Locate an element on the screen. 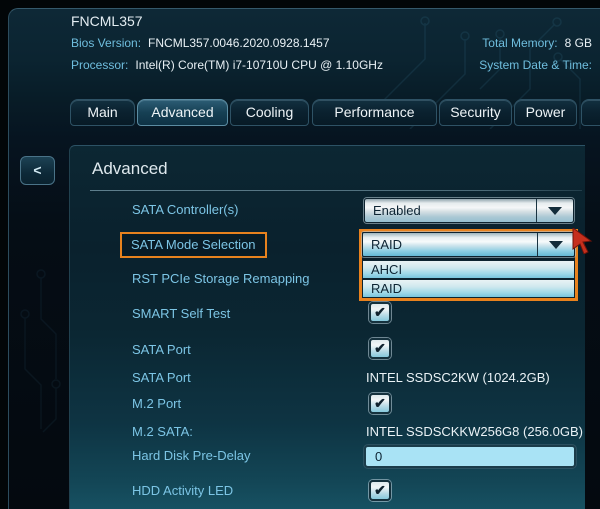 This screenshot has width=600, height=509. sata-controllers-dropdown: Enabled is located at coordinates (469, 210).